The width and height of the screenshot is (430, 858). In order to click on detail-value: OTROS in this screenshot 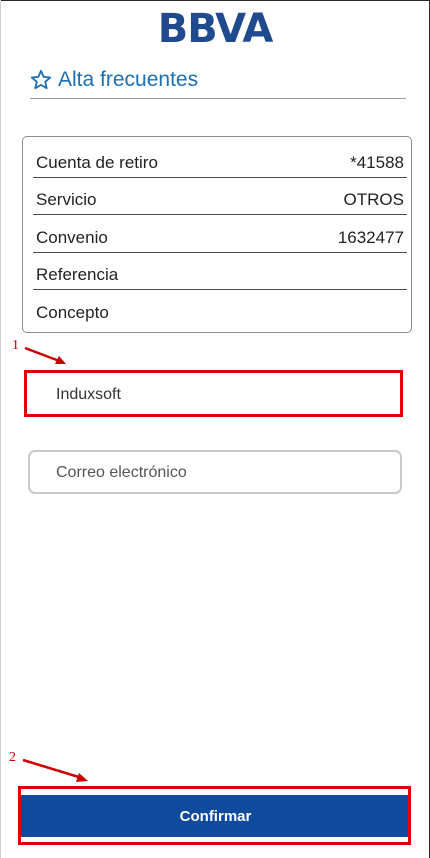, I will do `click(373, 199)`.